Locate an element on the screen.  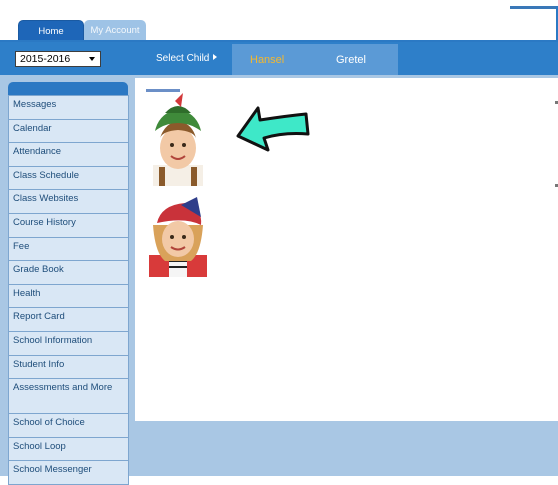
top-decoration is located at coordinates (534, 7).